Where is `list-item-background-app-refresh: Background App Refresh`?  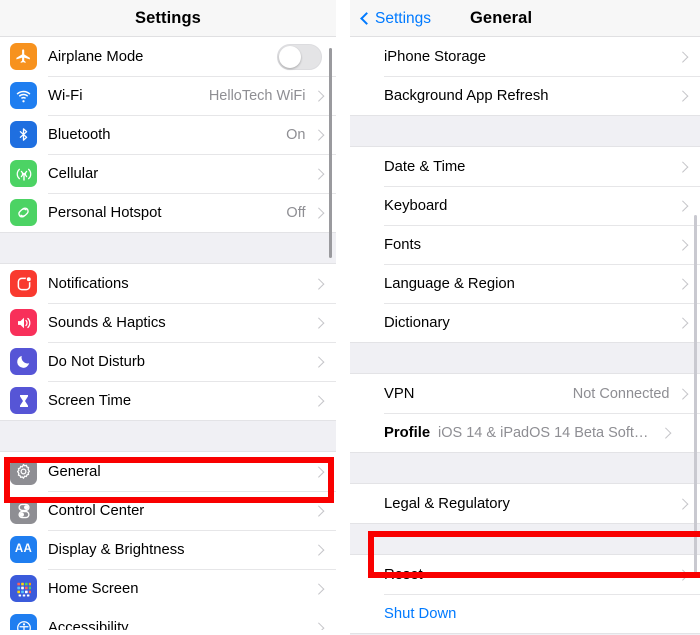
list-item-background-app-refresh: Background App Refresh is located at coordinates (525, 95).